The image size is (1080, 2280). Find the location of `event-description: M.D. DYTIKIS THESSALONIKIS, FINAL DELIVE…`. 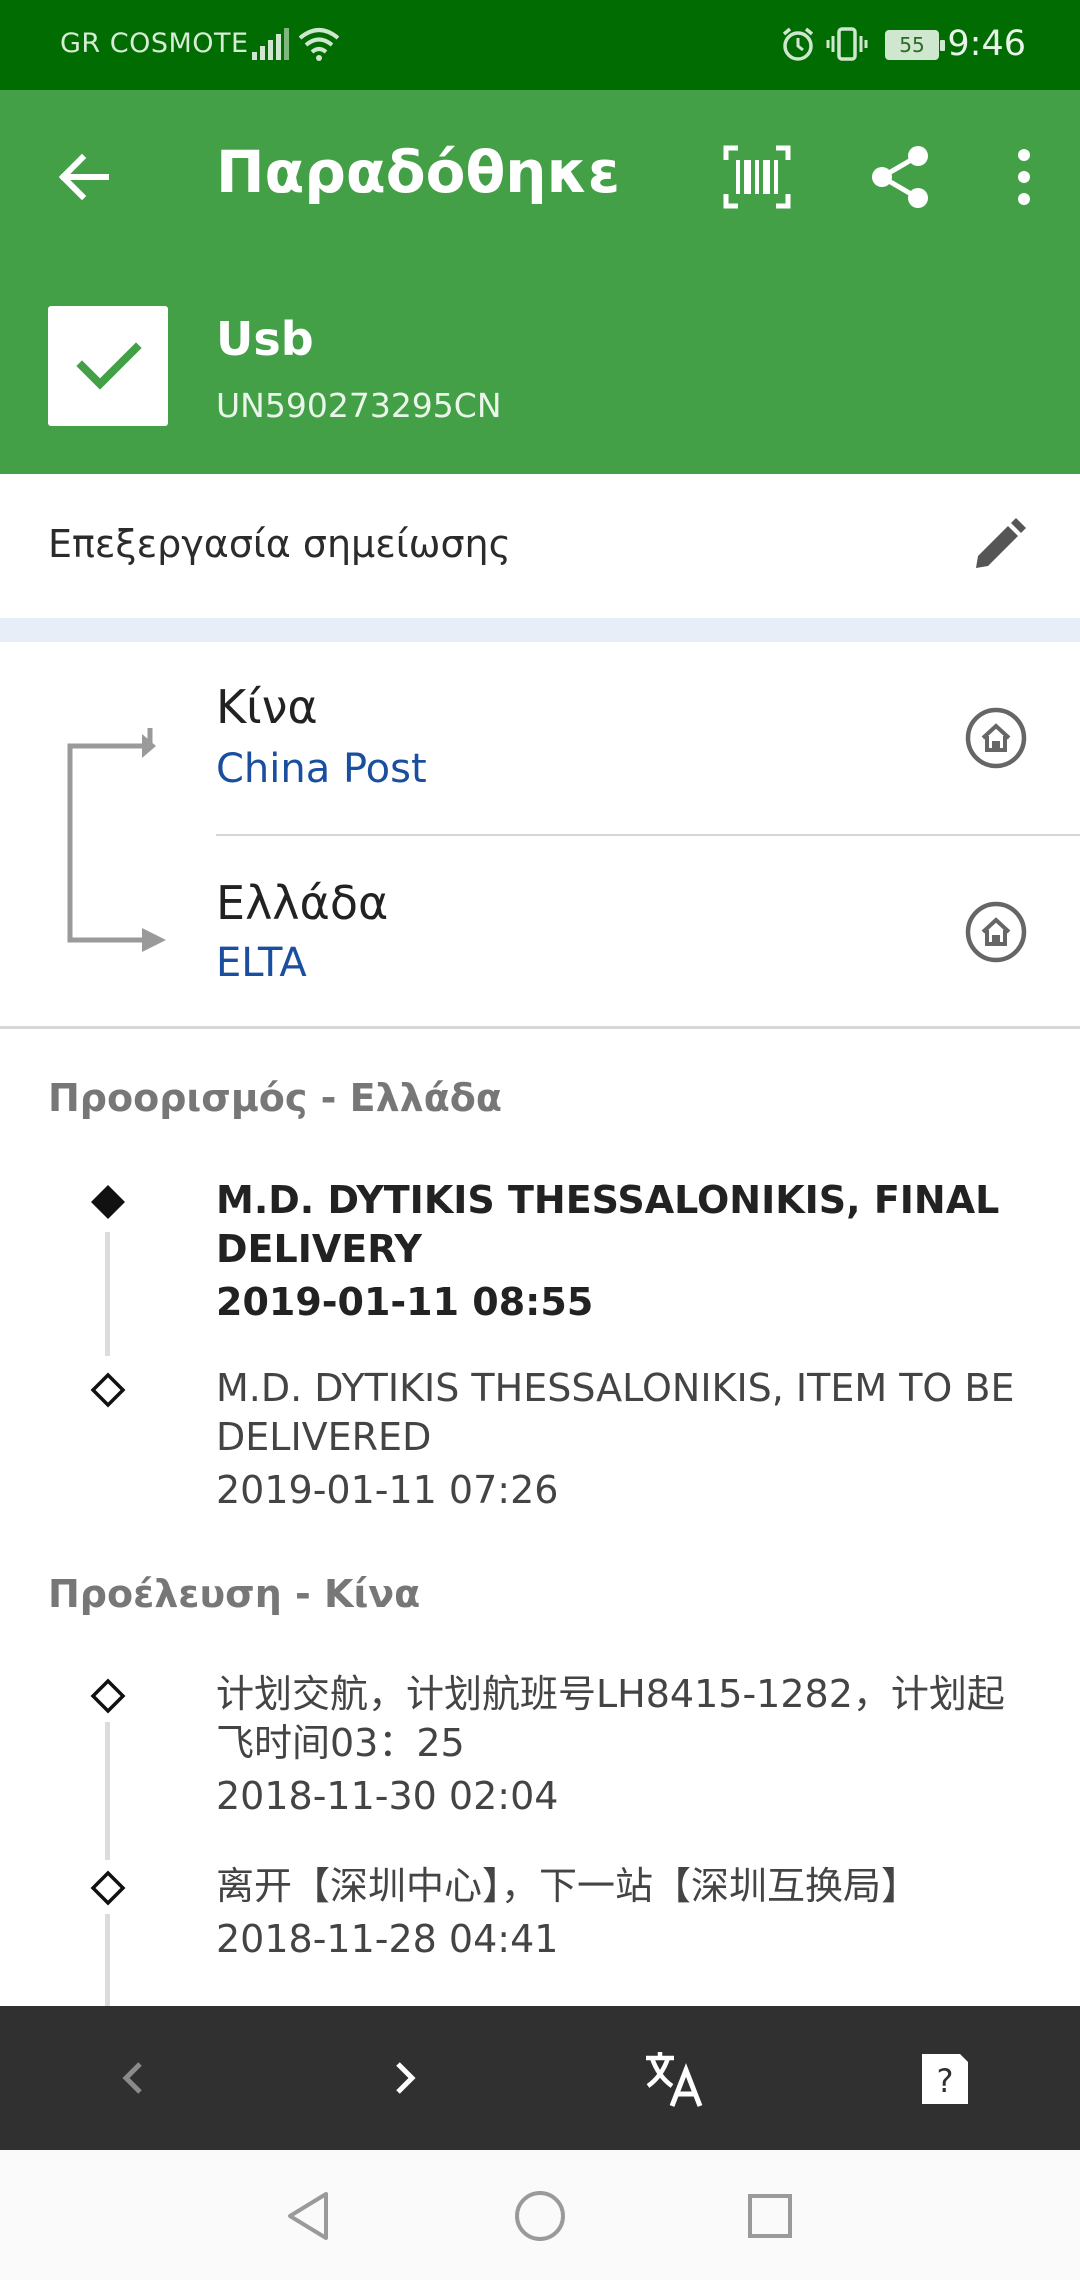

event-description: M.D. DYTIKIS THESSALONIKIS, FINAL DELIVE… is located at coordinates (608, 1224).